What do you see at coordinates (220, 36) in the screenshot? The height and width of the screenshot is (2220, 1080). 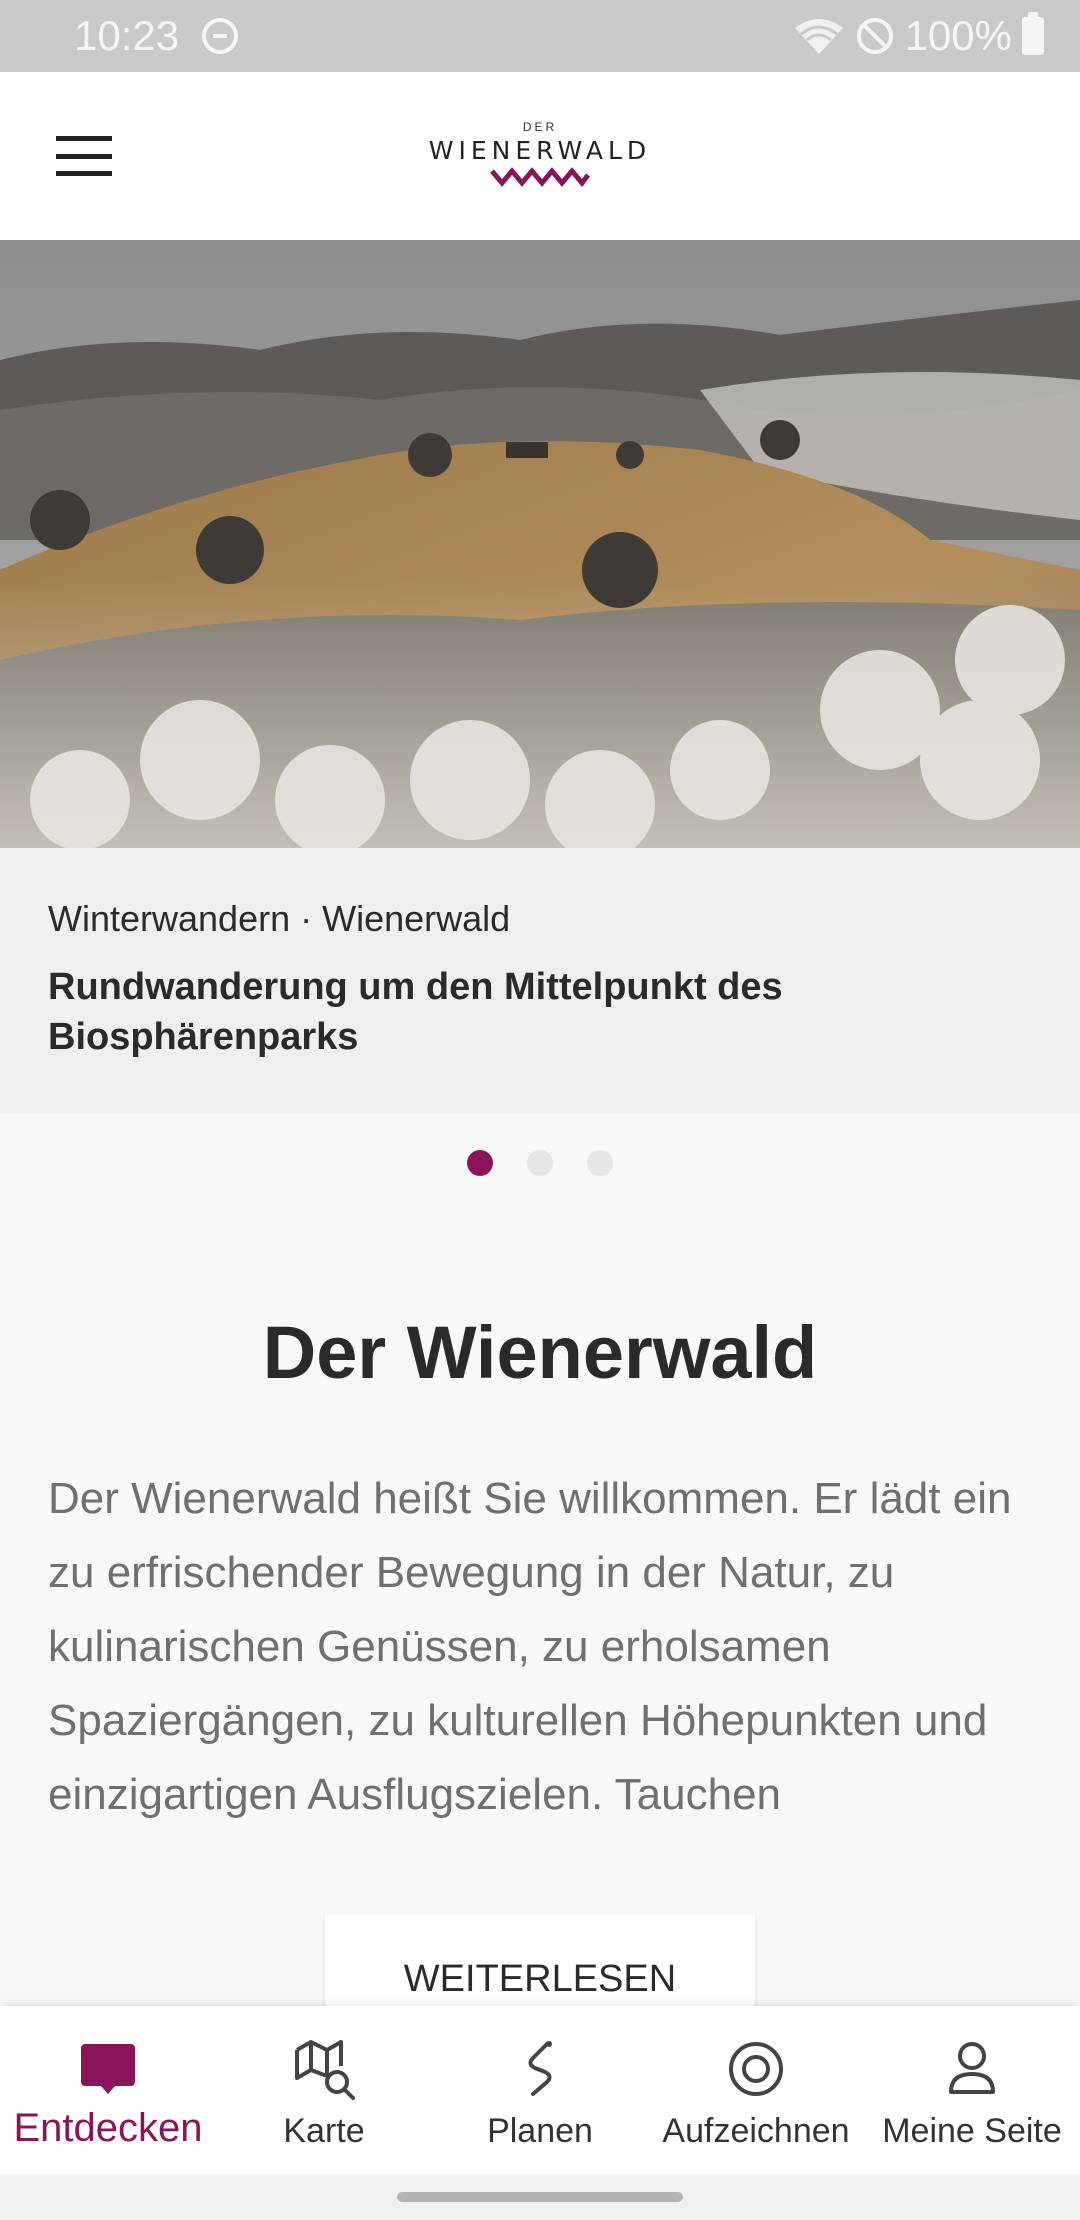 I see `do-not-disturb-icon` at bounding box center [220, 36].